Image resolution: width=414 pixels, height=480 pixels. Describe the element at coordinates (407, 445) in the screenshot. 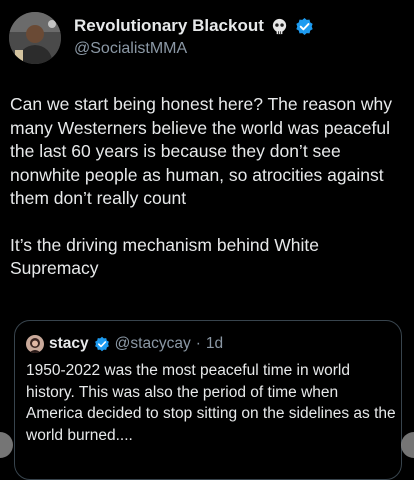

I see `carousel-next-button` at that location.